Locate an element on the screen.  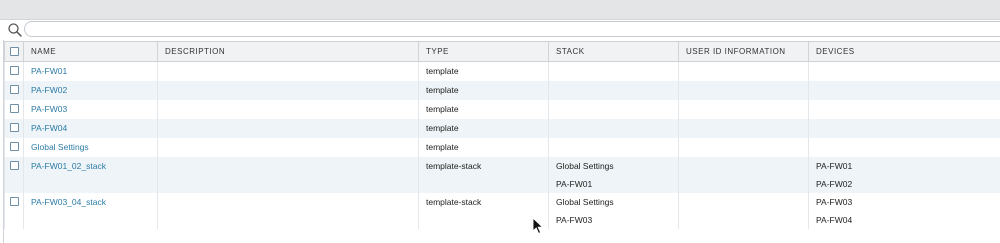
name-cell: PA-FW01_02_stack is located at coordinates (90, 175).